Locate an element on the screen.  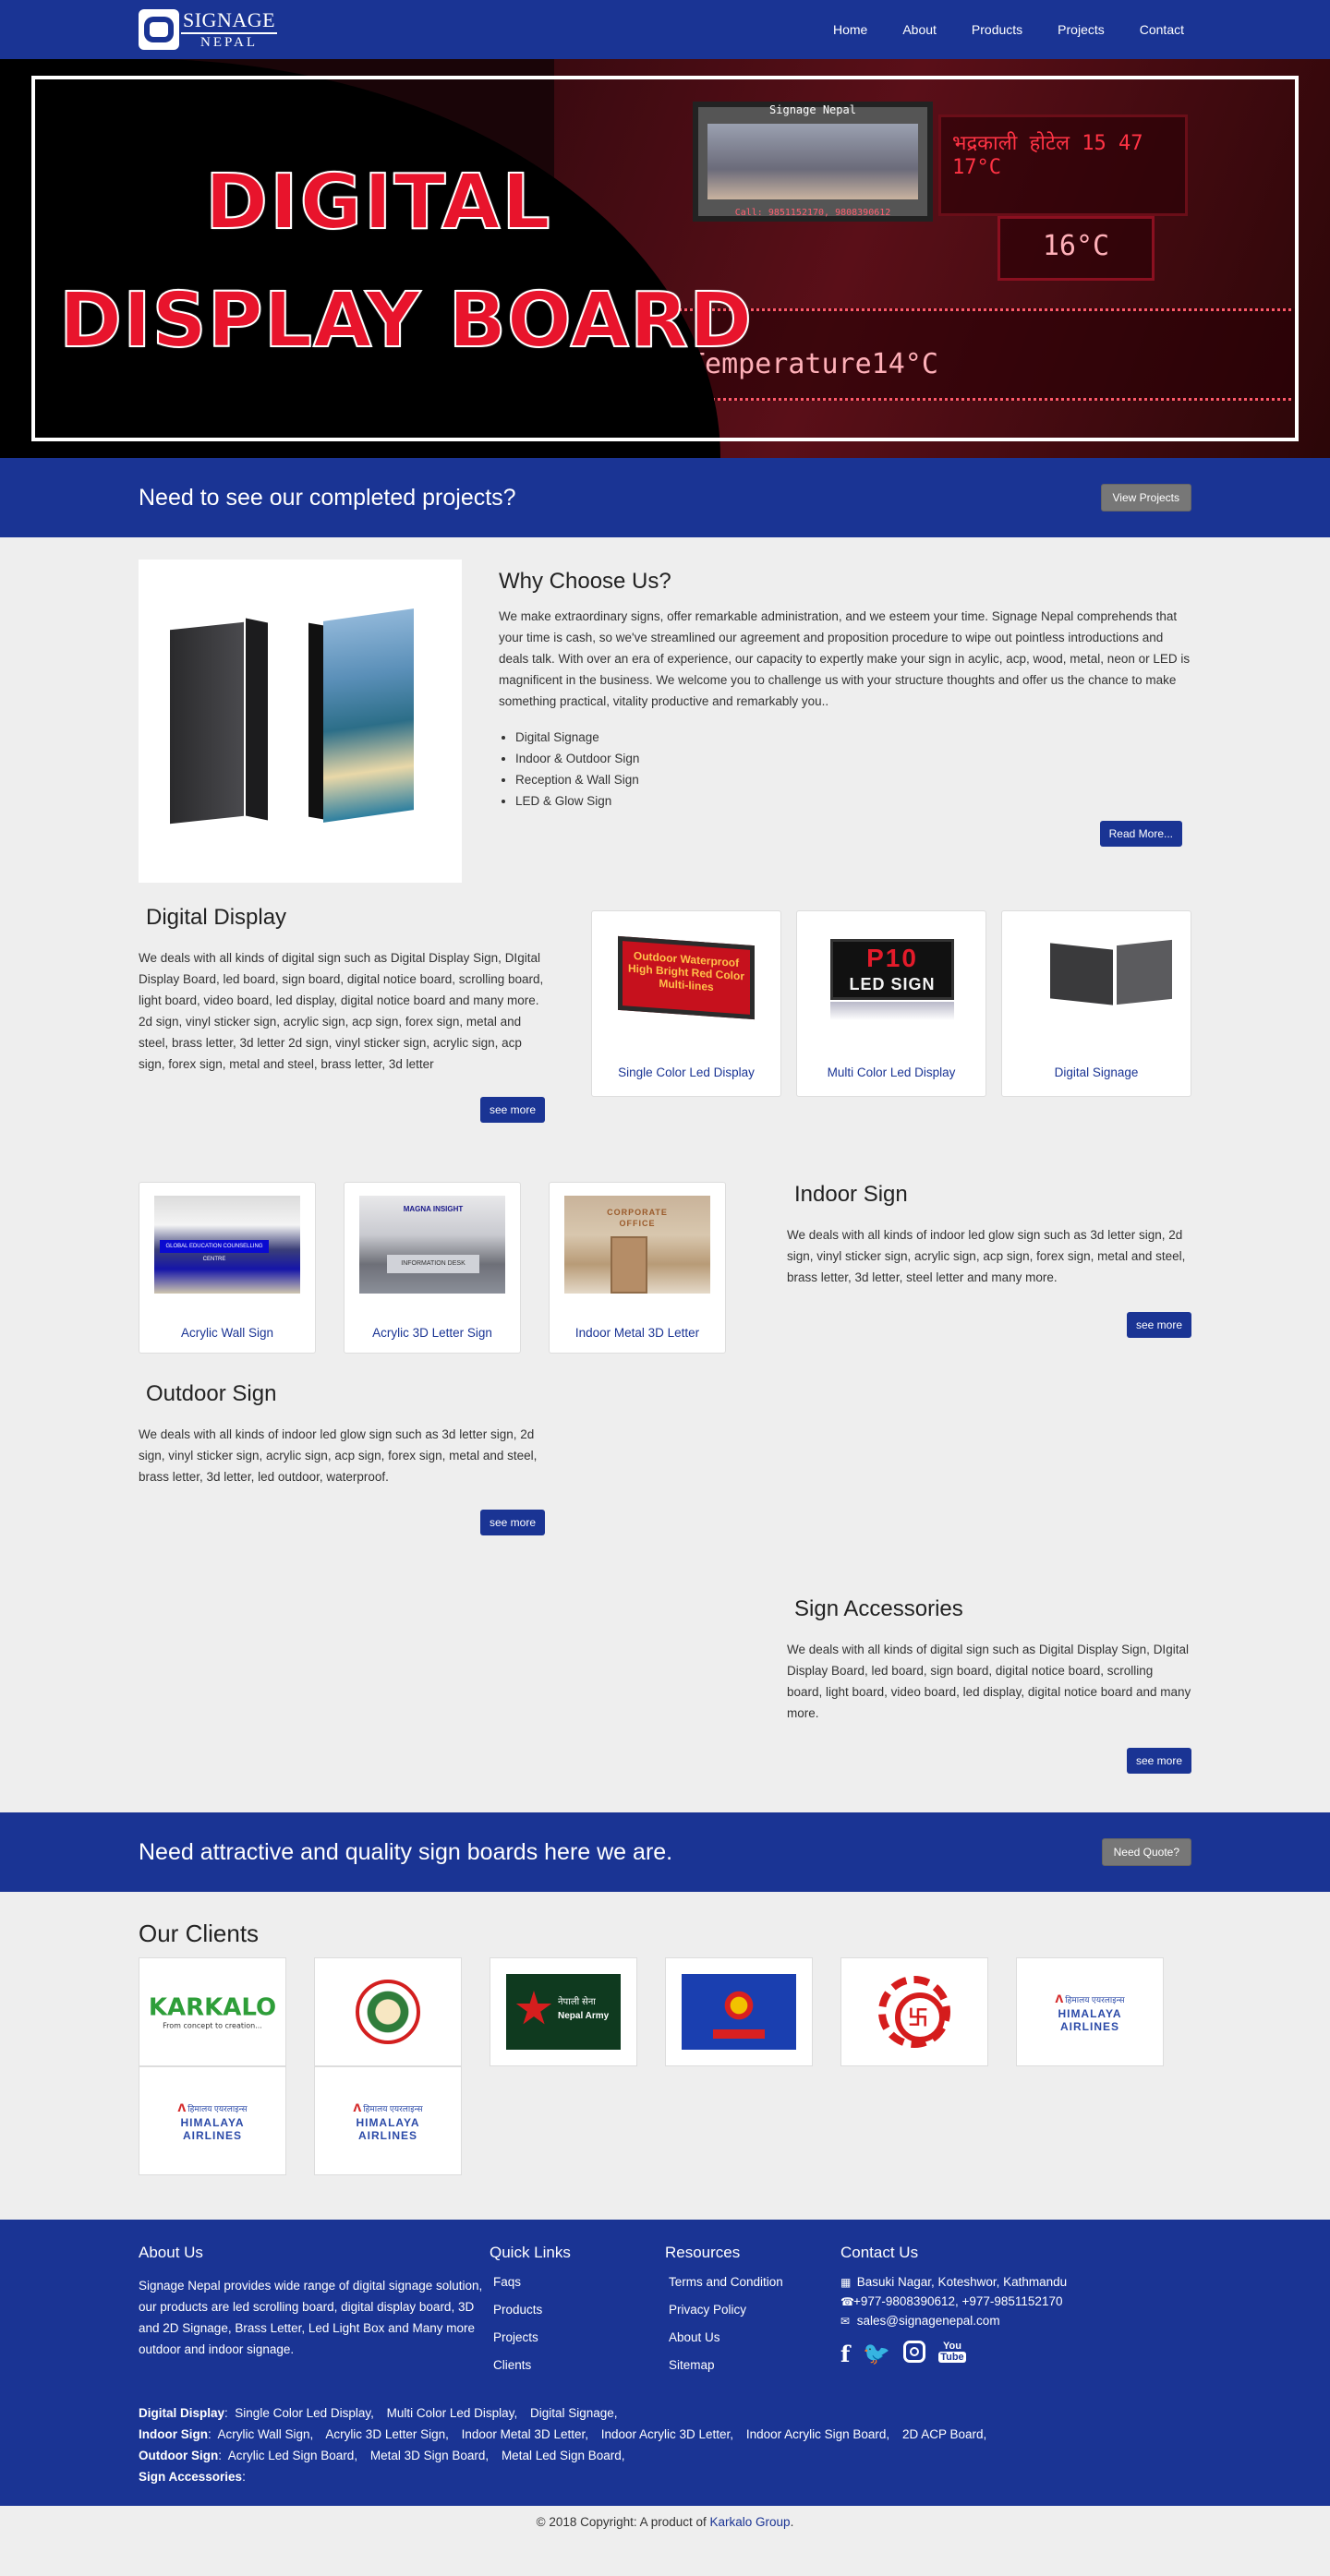
footer-cat-link: Acrylic 3D Letter Sign, is located at coordinates (387, 2434).